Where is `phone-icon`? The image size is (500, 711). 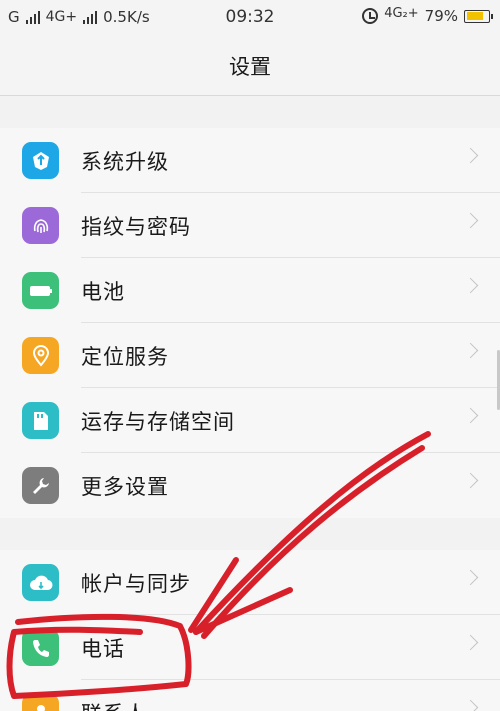
phone-icon is located at coordinates (40, 647).